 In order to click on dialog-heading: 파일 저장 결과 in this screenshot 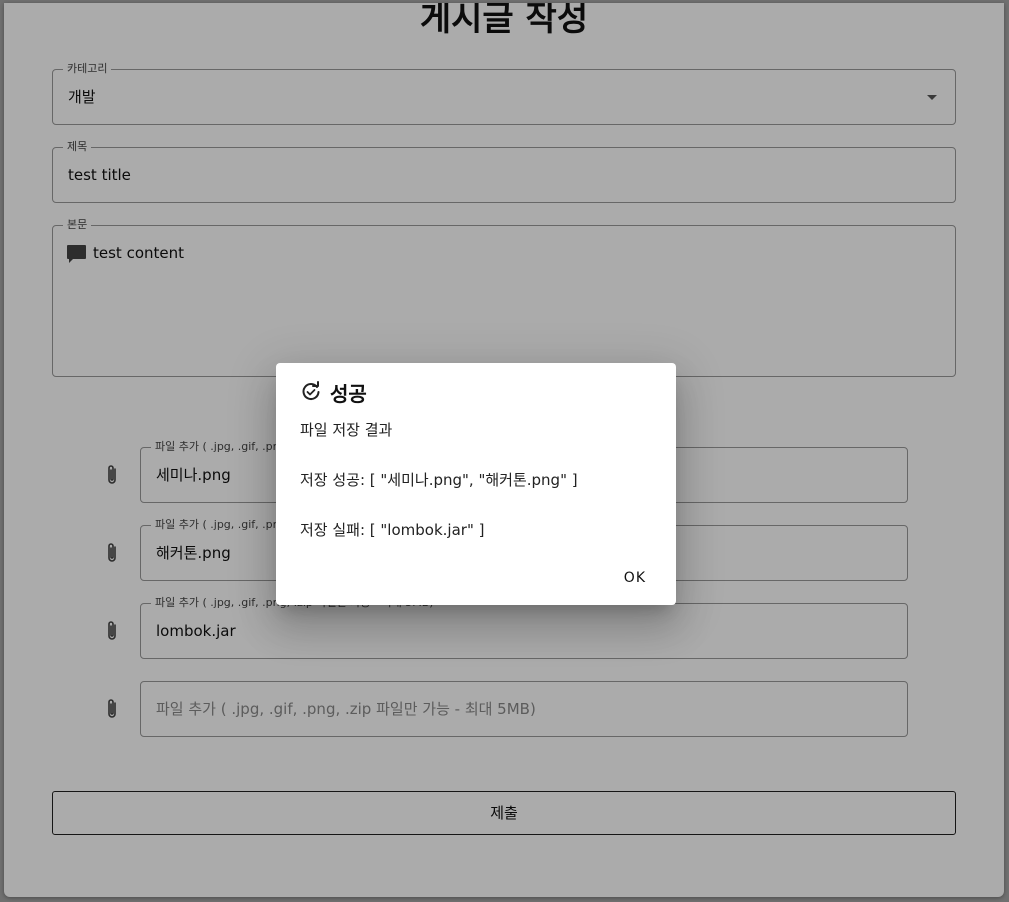, I will do `click(346, 430)`.